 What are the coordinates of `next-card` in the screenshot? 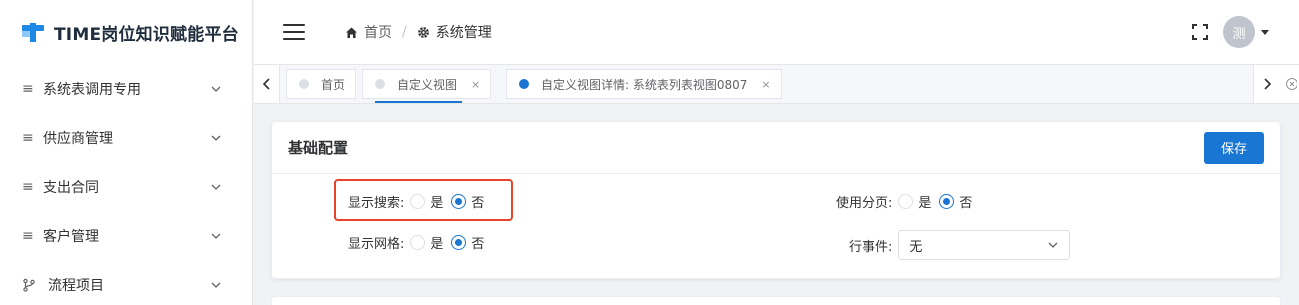 It's located at (776, 300).